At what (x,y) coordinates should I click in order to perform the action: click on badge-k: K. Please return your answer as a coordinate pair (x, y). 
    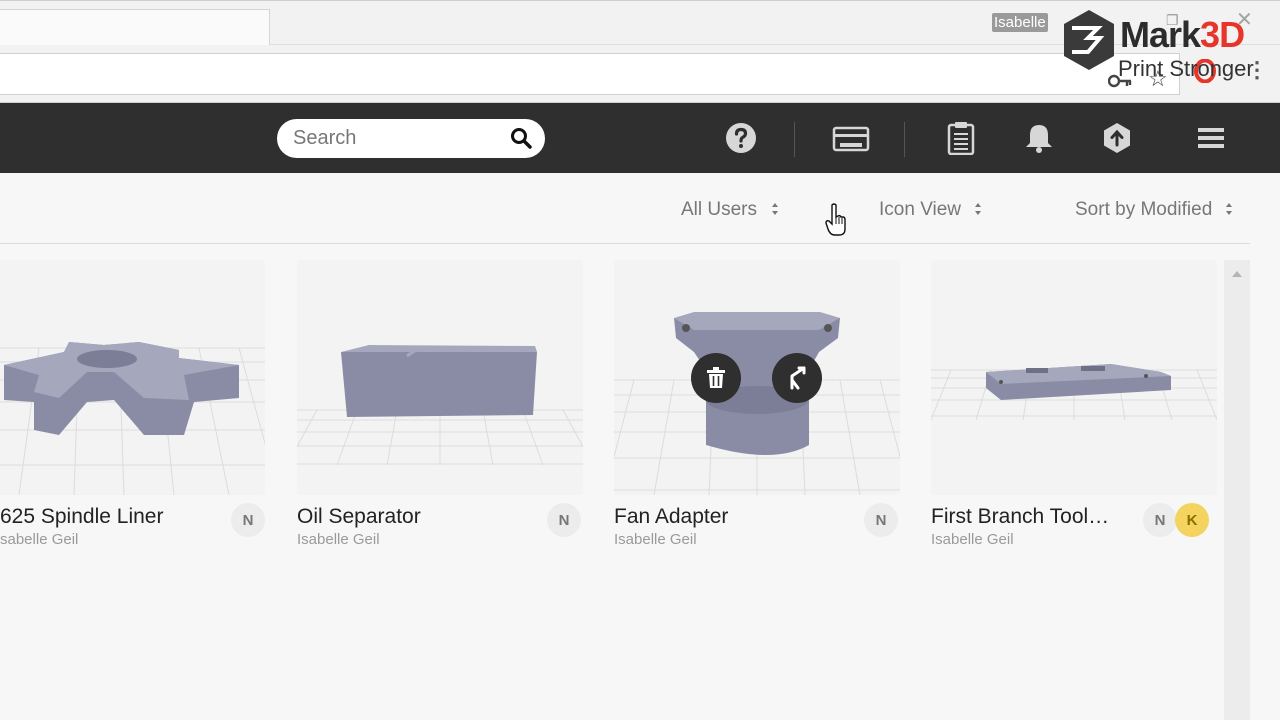
    Looking at the image, I should click on (1192, 520).